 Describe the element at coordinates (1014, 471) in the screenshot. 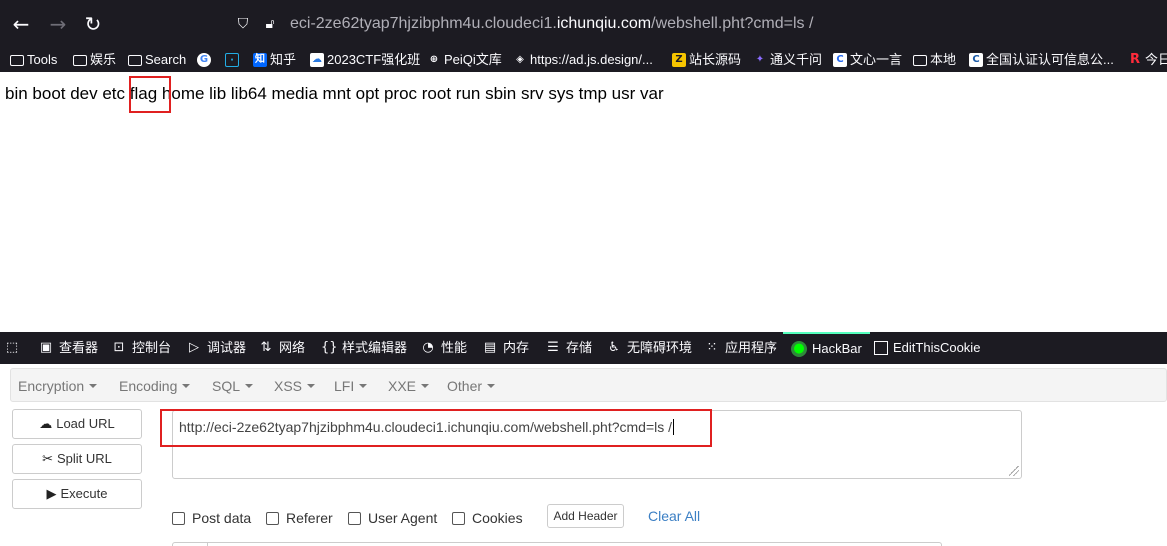

I see `resize-grip-icon` at that location.